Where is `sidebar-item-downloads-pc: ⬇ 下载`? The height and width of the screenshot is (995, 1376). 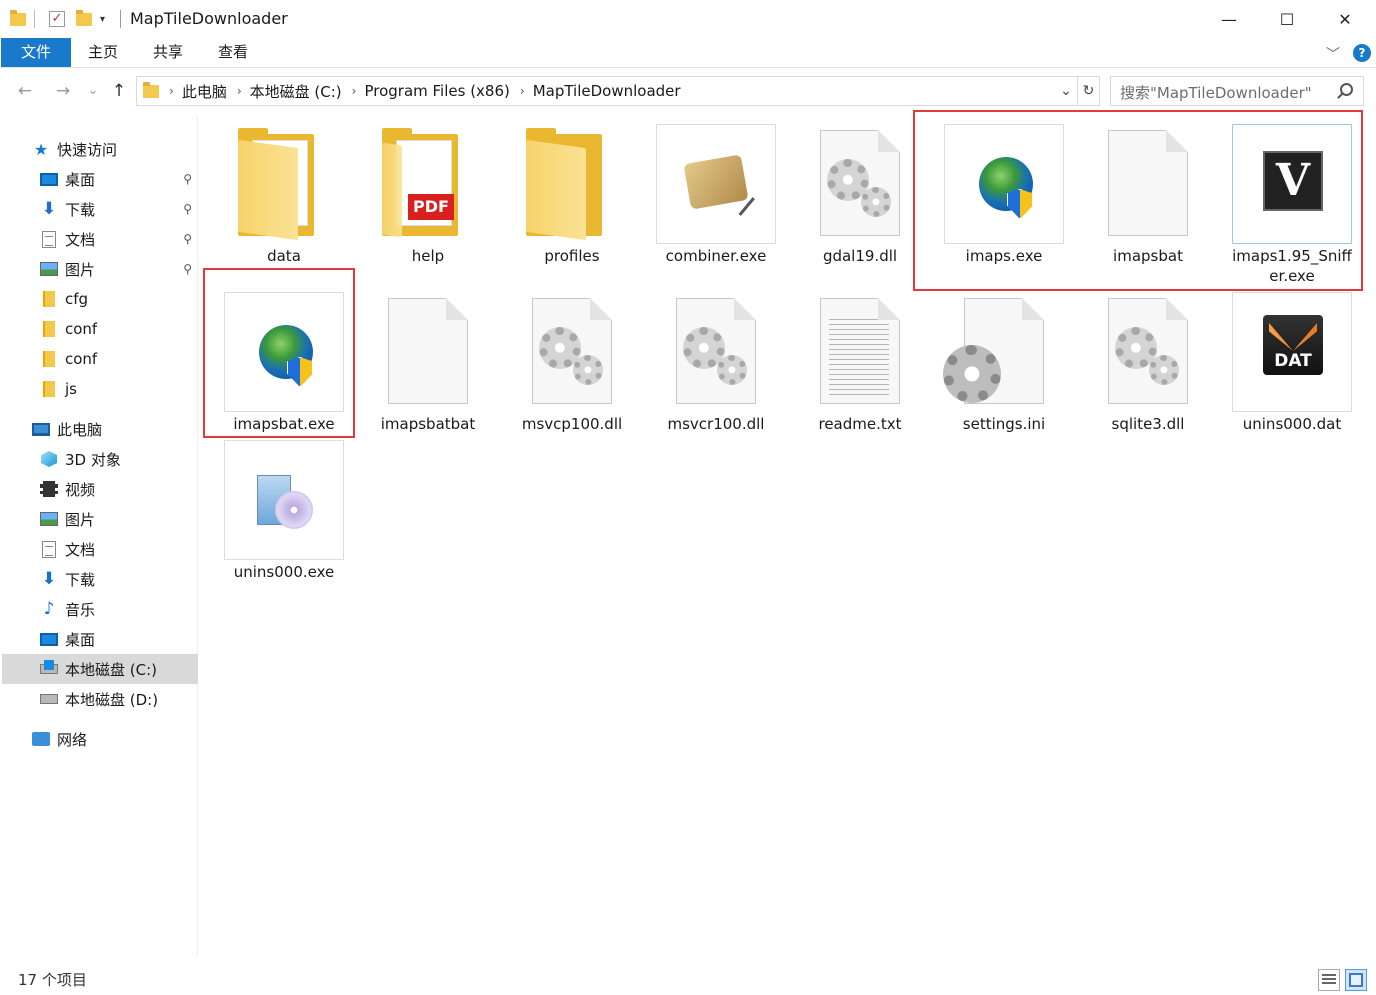 sidebar-item-downloads-pc: ⬇ 下载 is located at coordinates (118, 579).